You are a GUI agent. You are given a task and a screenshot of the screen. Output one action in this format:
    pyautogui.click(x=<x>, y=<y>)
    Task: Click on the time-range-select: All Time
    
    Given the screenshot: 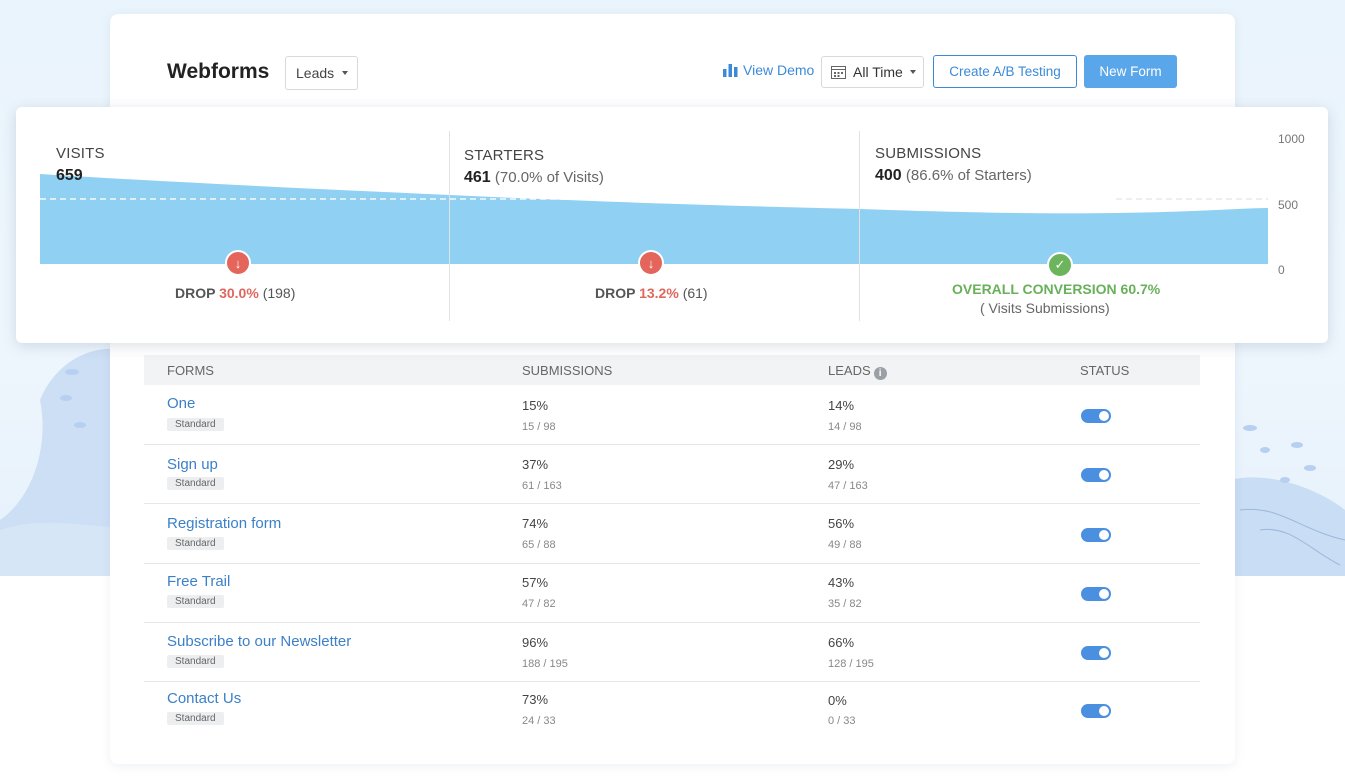 What is the action you would take?
    pyautogui.click(x=872, y=72)
    